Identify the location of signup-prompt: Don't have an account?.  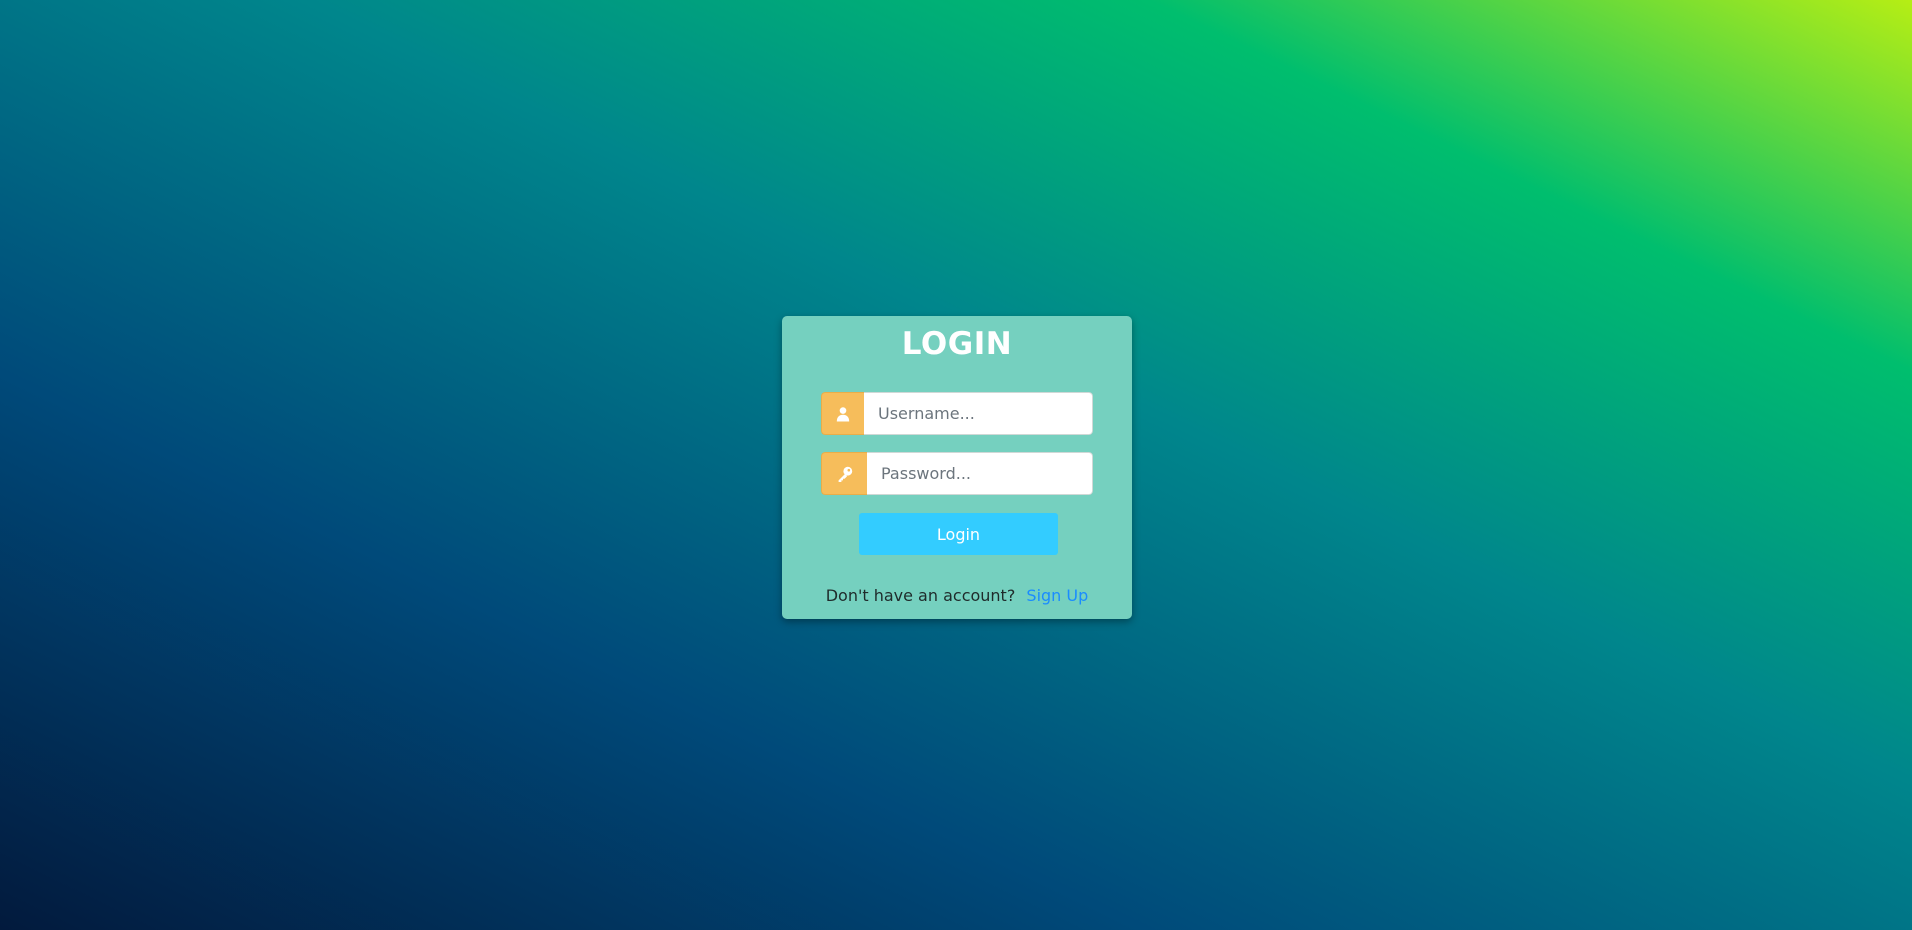
(920, 595).